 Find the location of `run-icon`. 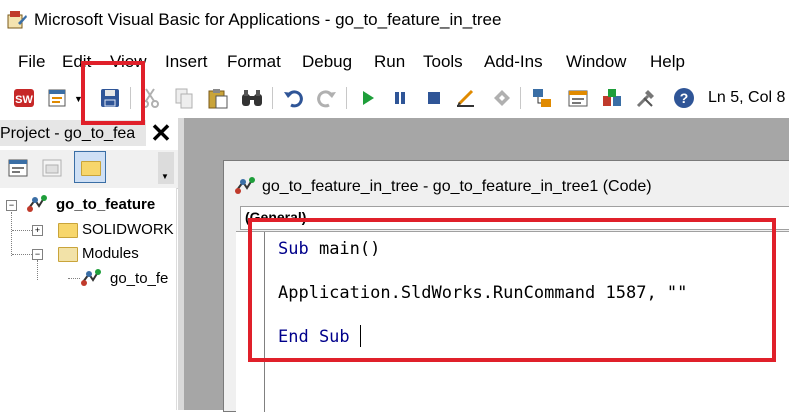

run-icon is located at coordinates (368, 98).